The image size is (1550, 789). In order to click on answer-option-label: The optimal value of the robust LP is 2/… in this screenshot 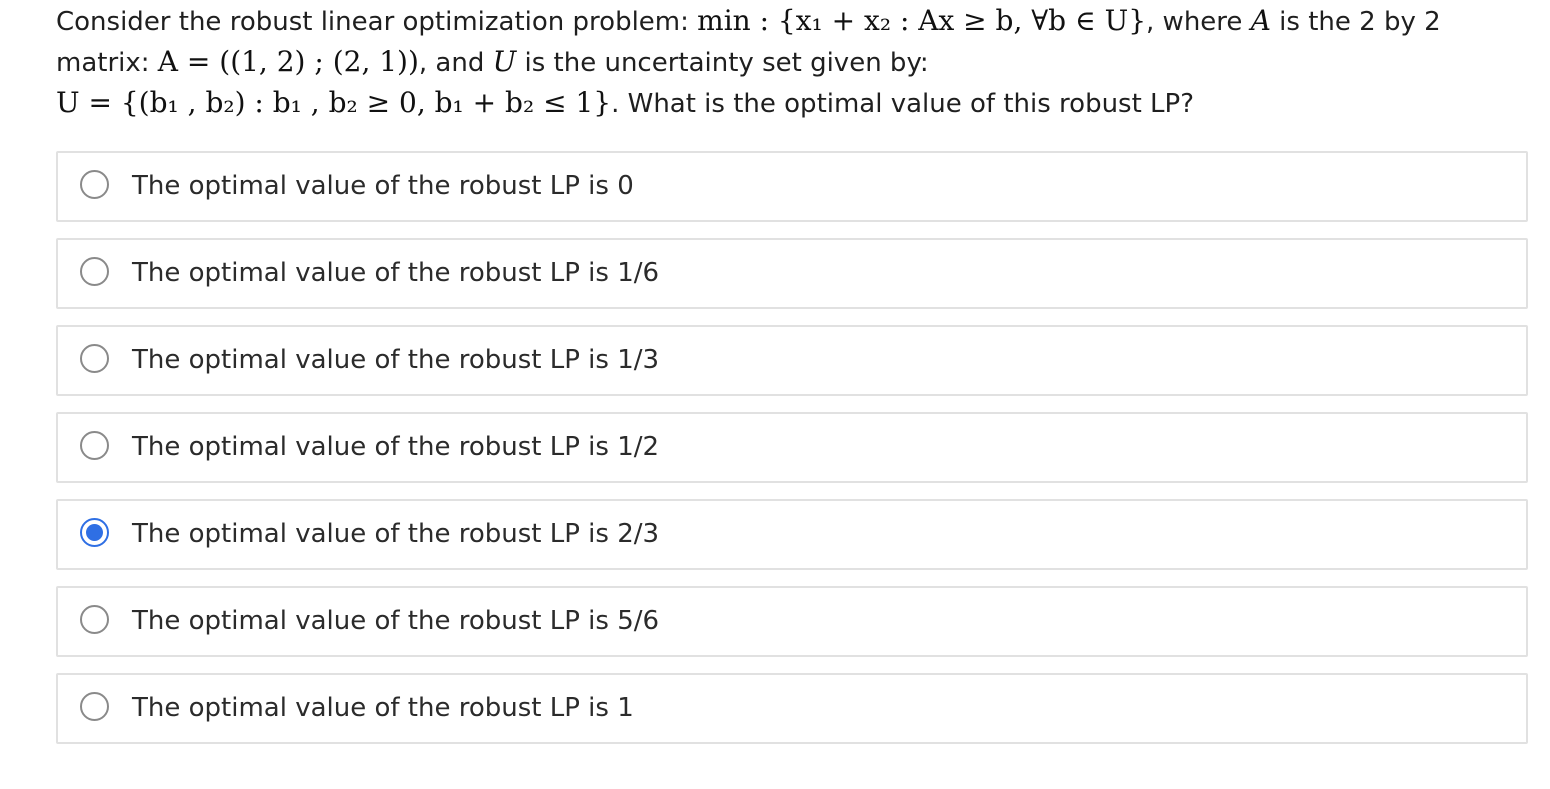, I will do `click(396, 534)`.